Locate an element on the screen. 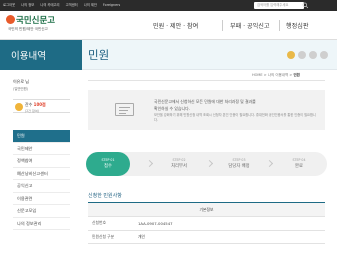  help-icon is located at coordinates (291, 55).